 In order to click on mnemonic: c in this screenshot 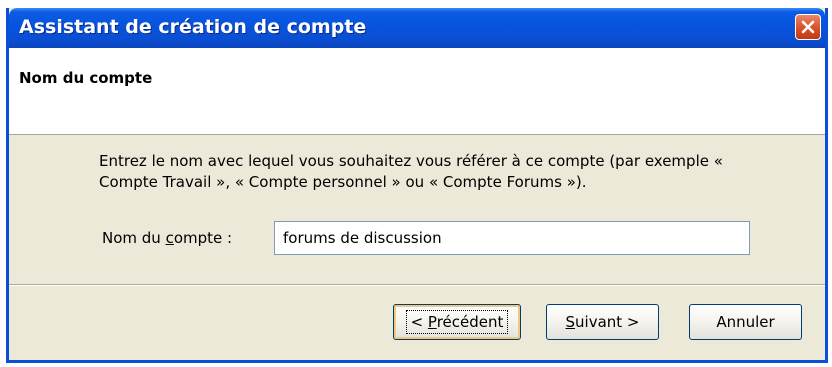, I will do `click(169, 238)`.